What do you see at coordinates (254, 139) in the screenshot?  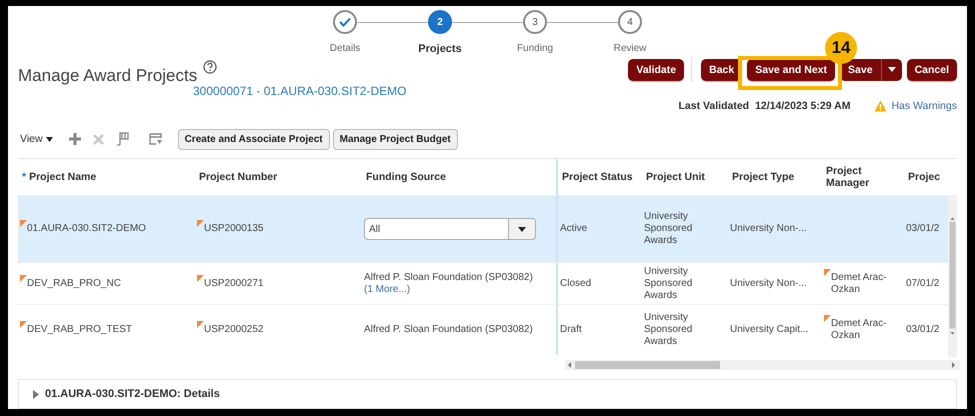 I see `toolbar-button: Create and Associate Project` at bounding box center [254, 139].